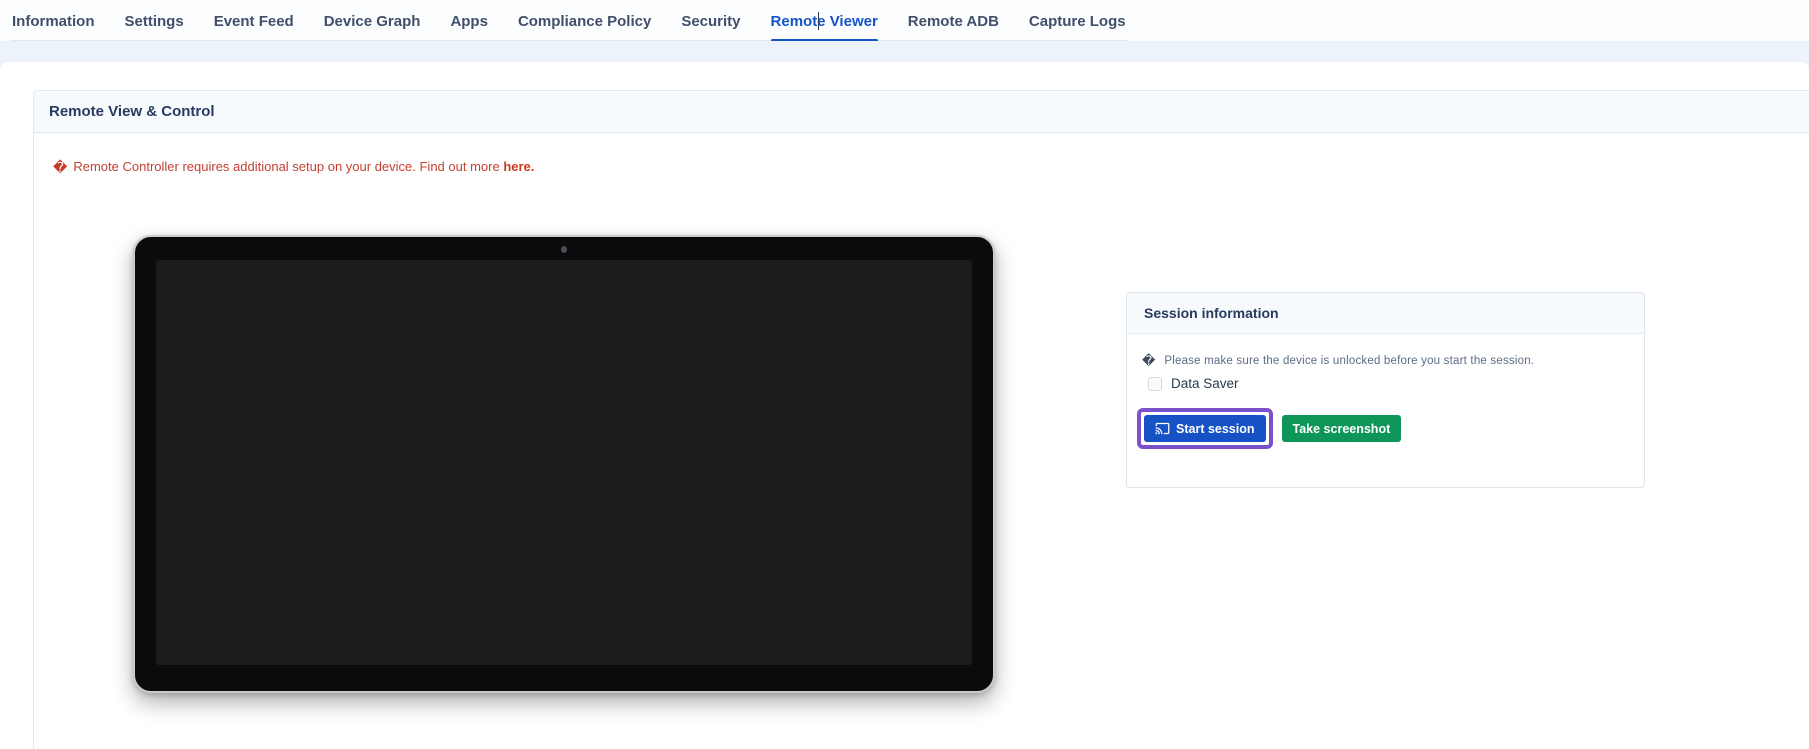  Describe the element at coordinates (1162, 428) in the screenshot. I see `cast-icon` at that location.